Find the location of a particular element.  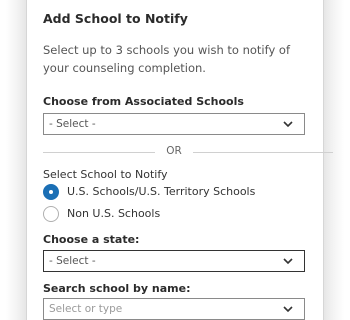

associated-schools-select: - Select - is located at coordinates (174, 124).